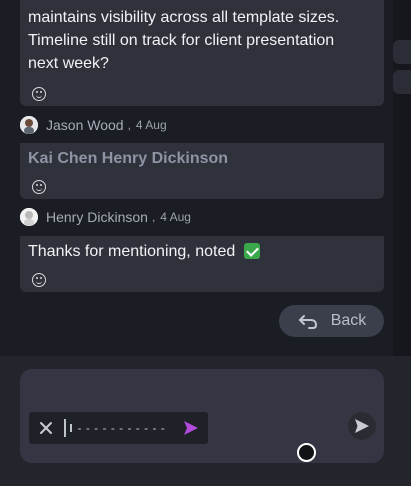  What do you see at coordinates (65, 428) in the screenshot?
I see `waveform-start` at bounding box center [65, 428].